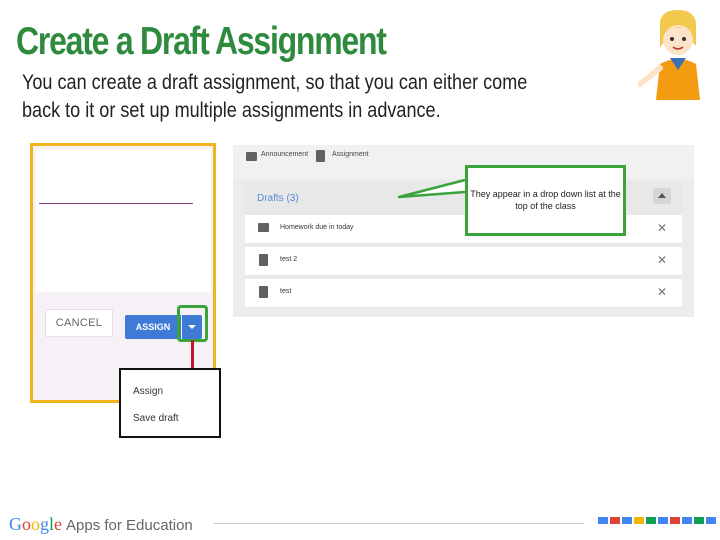 This screenshot has height=540, width=720. I want to click on dropdown-highlight-box, so click(192, 323).